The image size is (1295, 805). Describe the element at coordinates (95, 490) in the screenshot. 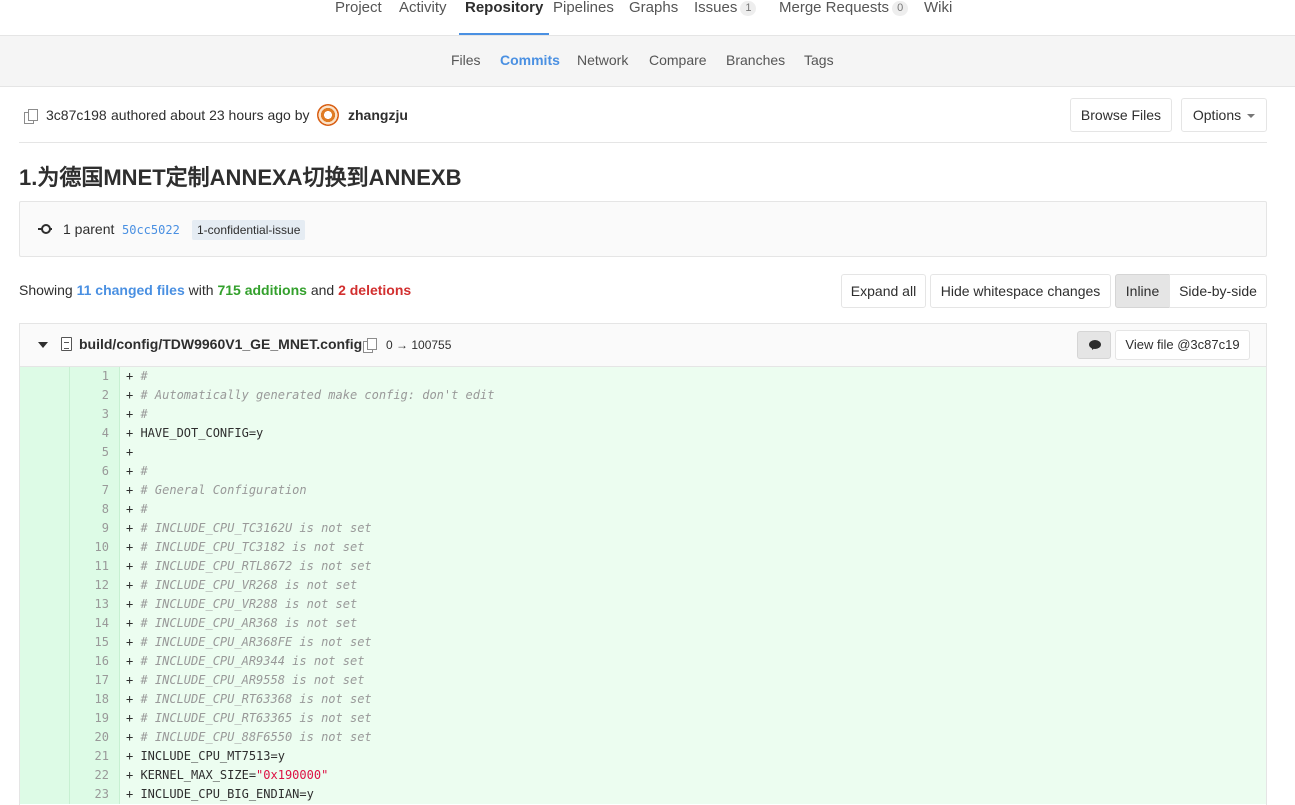

I see `new-line-number: 7` at that location.